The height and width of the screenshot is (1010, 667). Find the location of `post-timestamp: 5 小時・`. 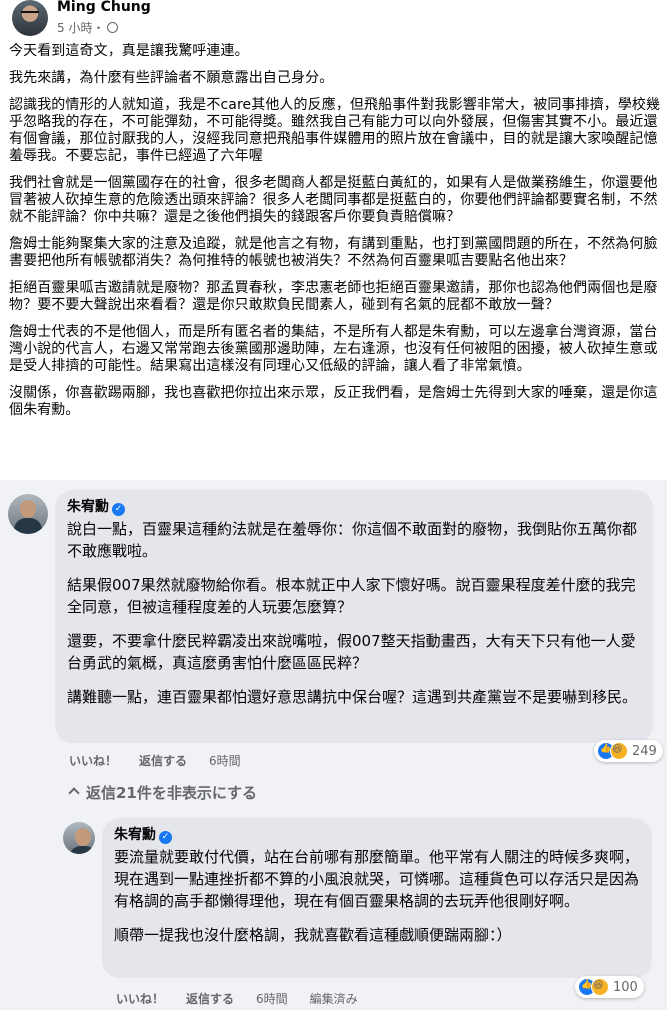

post-timestamp: 5 小時・ is located at coordinates (88, 27).